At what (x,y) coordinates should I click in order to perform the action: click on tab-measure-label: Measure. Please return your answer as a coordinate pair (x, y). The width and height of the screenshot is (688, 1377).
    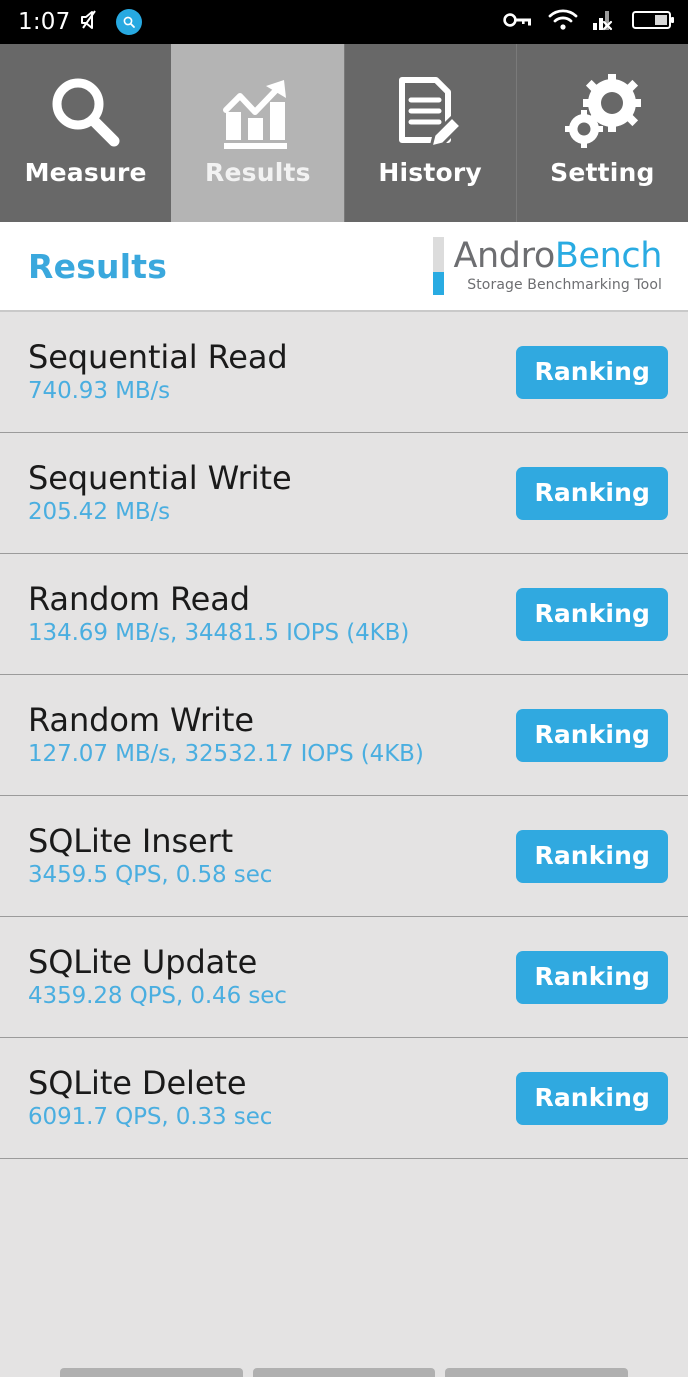
    Looking at the image, I should click on (85, 172).